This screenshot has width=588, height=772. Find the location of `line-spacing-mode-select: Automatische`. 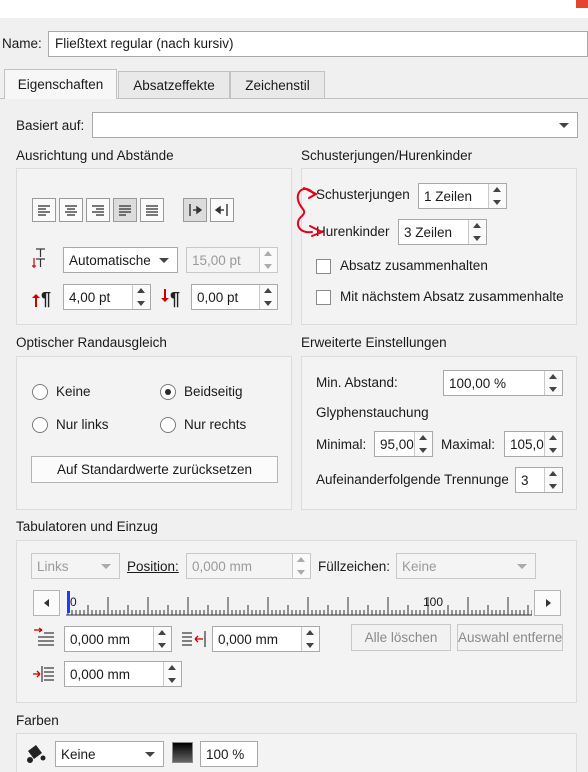

line-spacing-mode-select: Automatische is located at coordinates (120, 260).